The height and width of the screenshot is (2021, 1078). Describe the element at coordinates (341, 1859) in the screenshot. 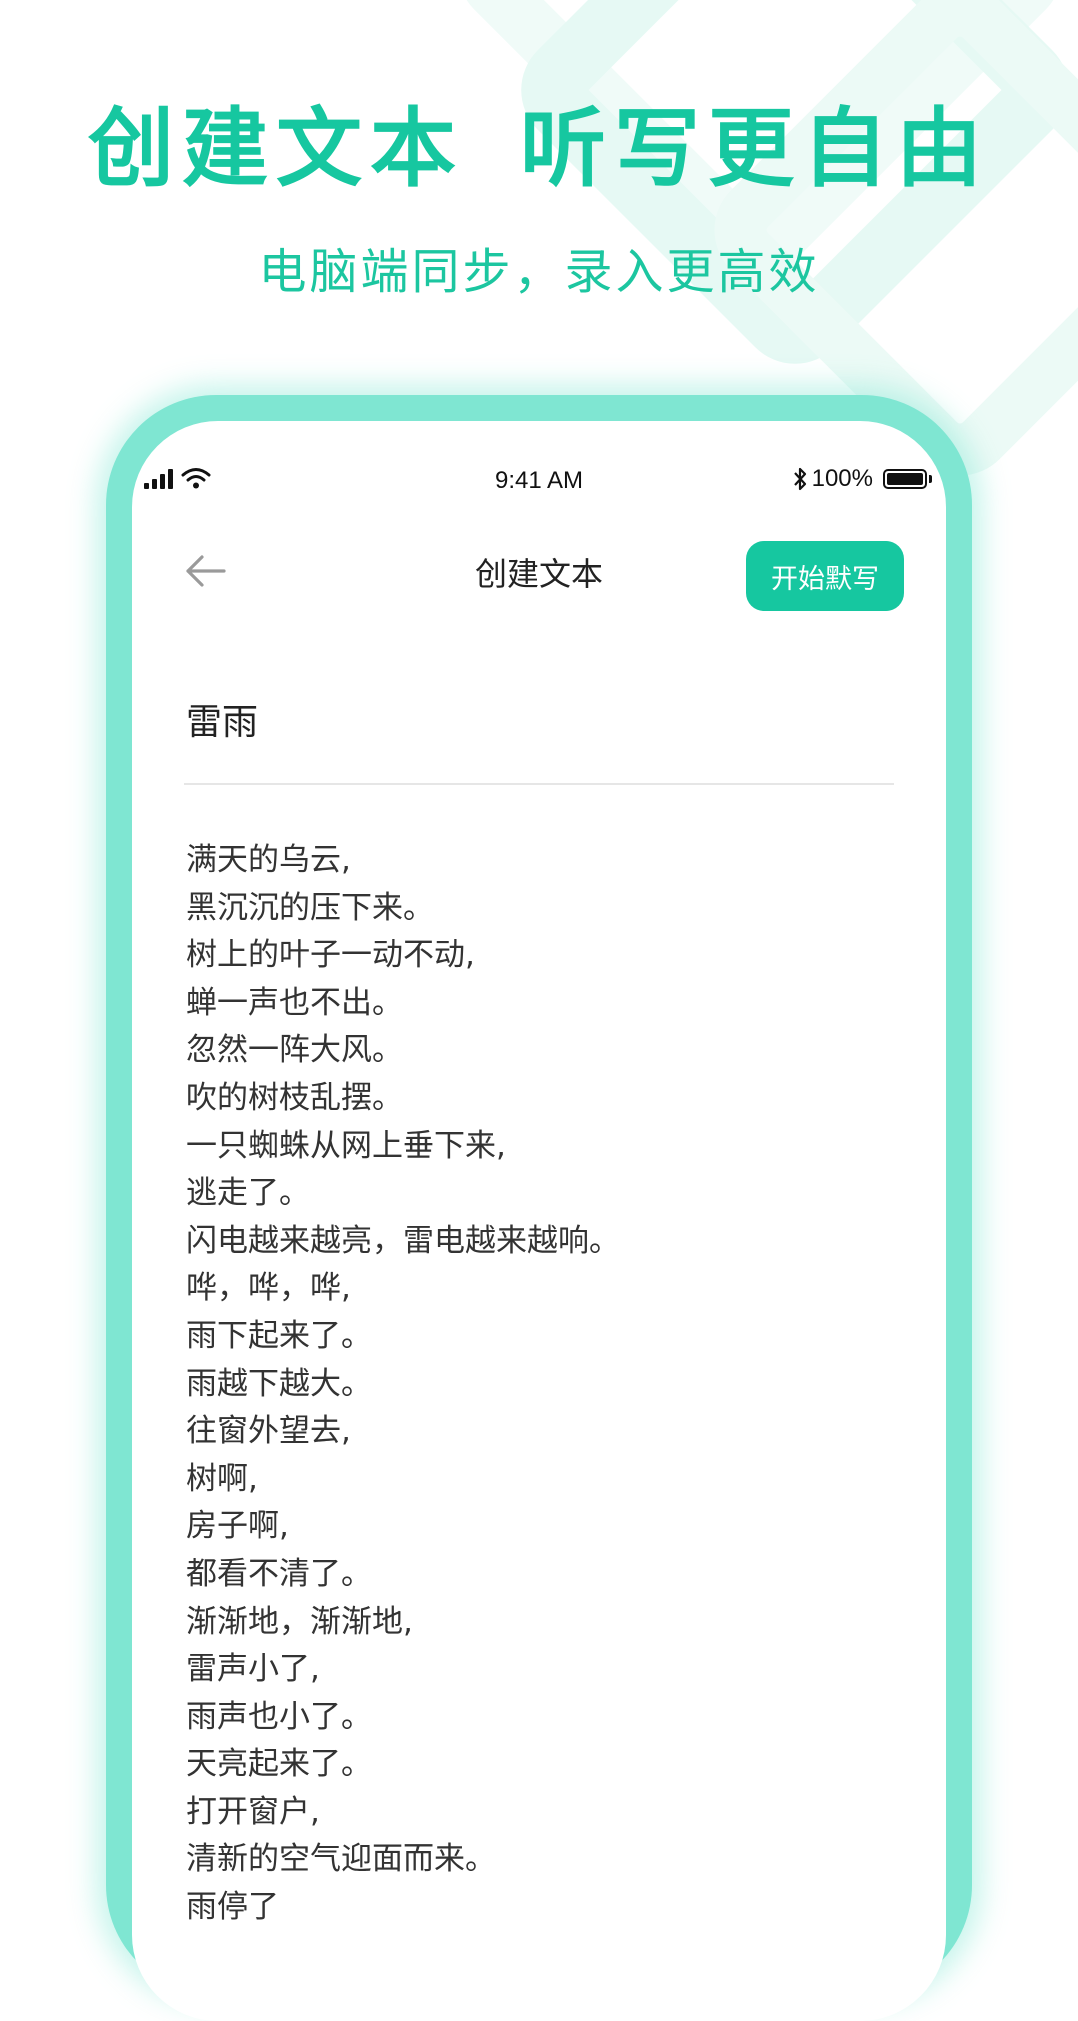

I see `document-text-line: 清新的空气迎面而来。` at that location.